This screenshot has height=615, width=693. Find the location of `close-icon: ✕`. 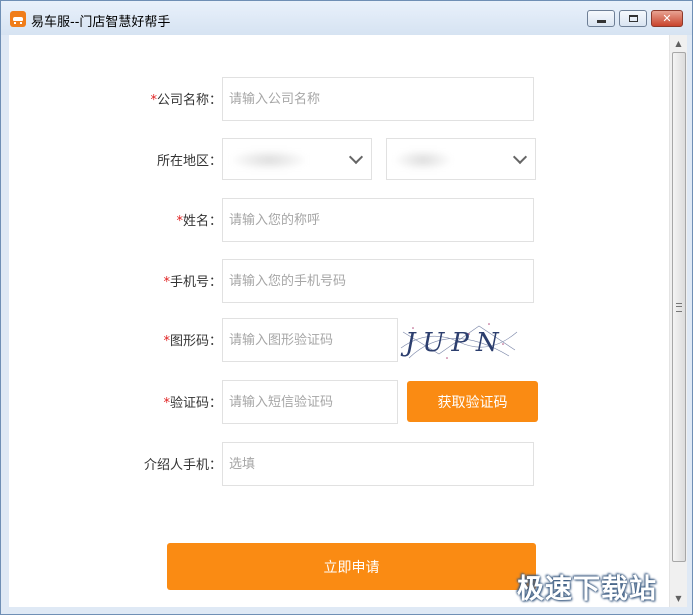

close-icon: ✕ is located at coordinates (667, 18).